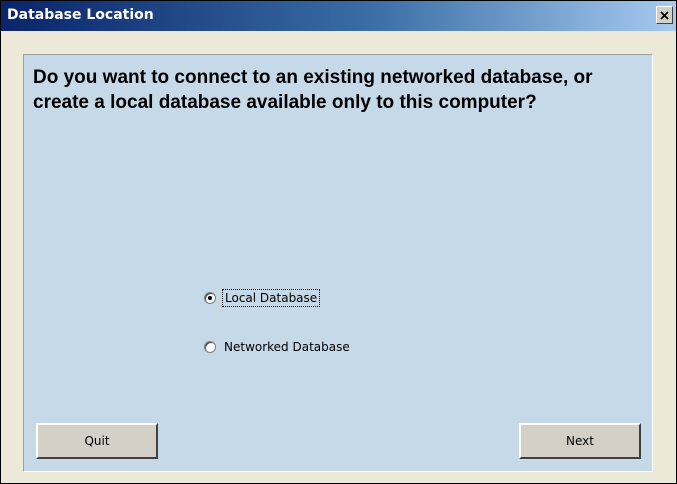  Describe the element at coordinates (210, 298) in the screenshot. I see `local-database-radio` at that location.